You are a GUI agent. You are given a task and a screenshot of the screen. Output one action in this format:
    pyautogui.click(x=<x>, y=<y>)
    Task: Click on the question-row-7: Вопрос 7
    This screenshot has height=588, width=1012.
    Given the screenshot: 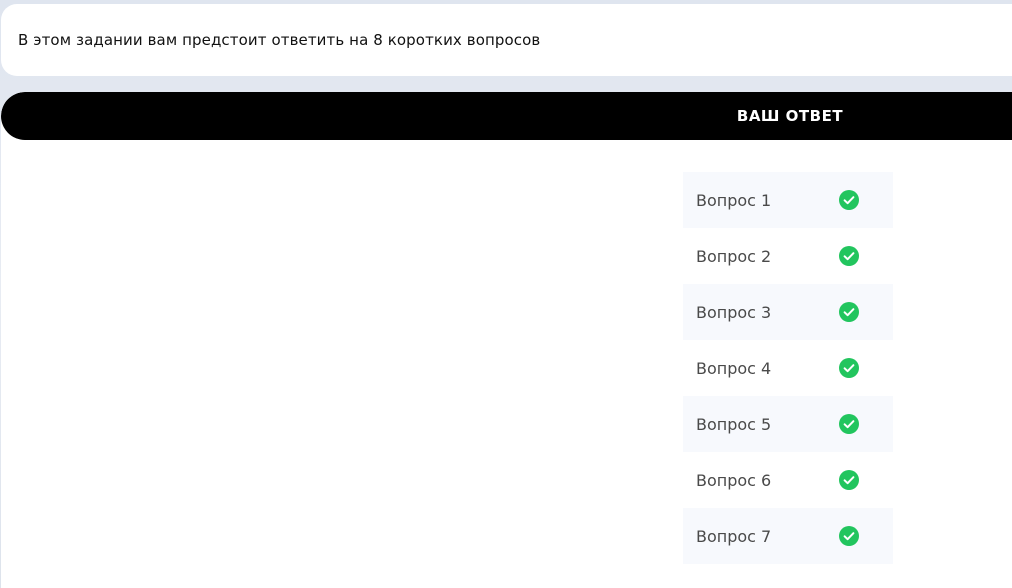 What is the action you would take?
    pyautogui.click(x=788, y=536)
    